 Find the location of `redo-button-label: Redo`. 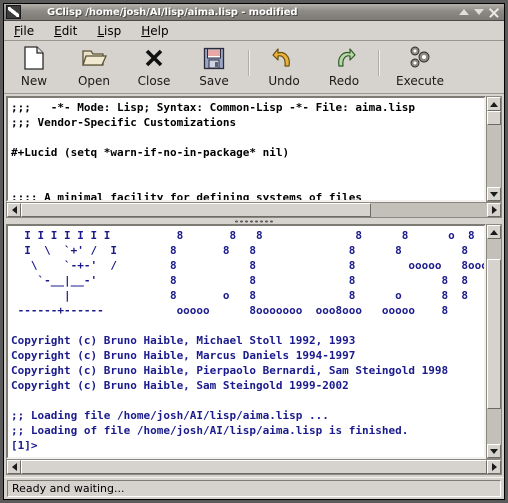

redo-button-label: Redo is located at coordinates (344, 81).